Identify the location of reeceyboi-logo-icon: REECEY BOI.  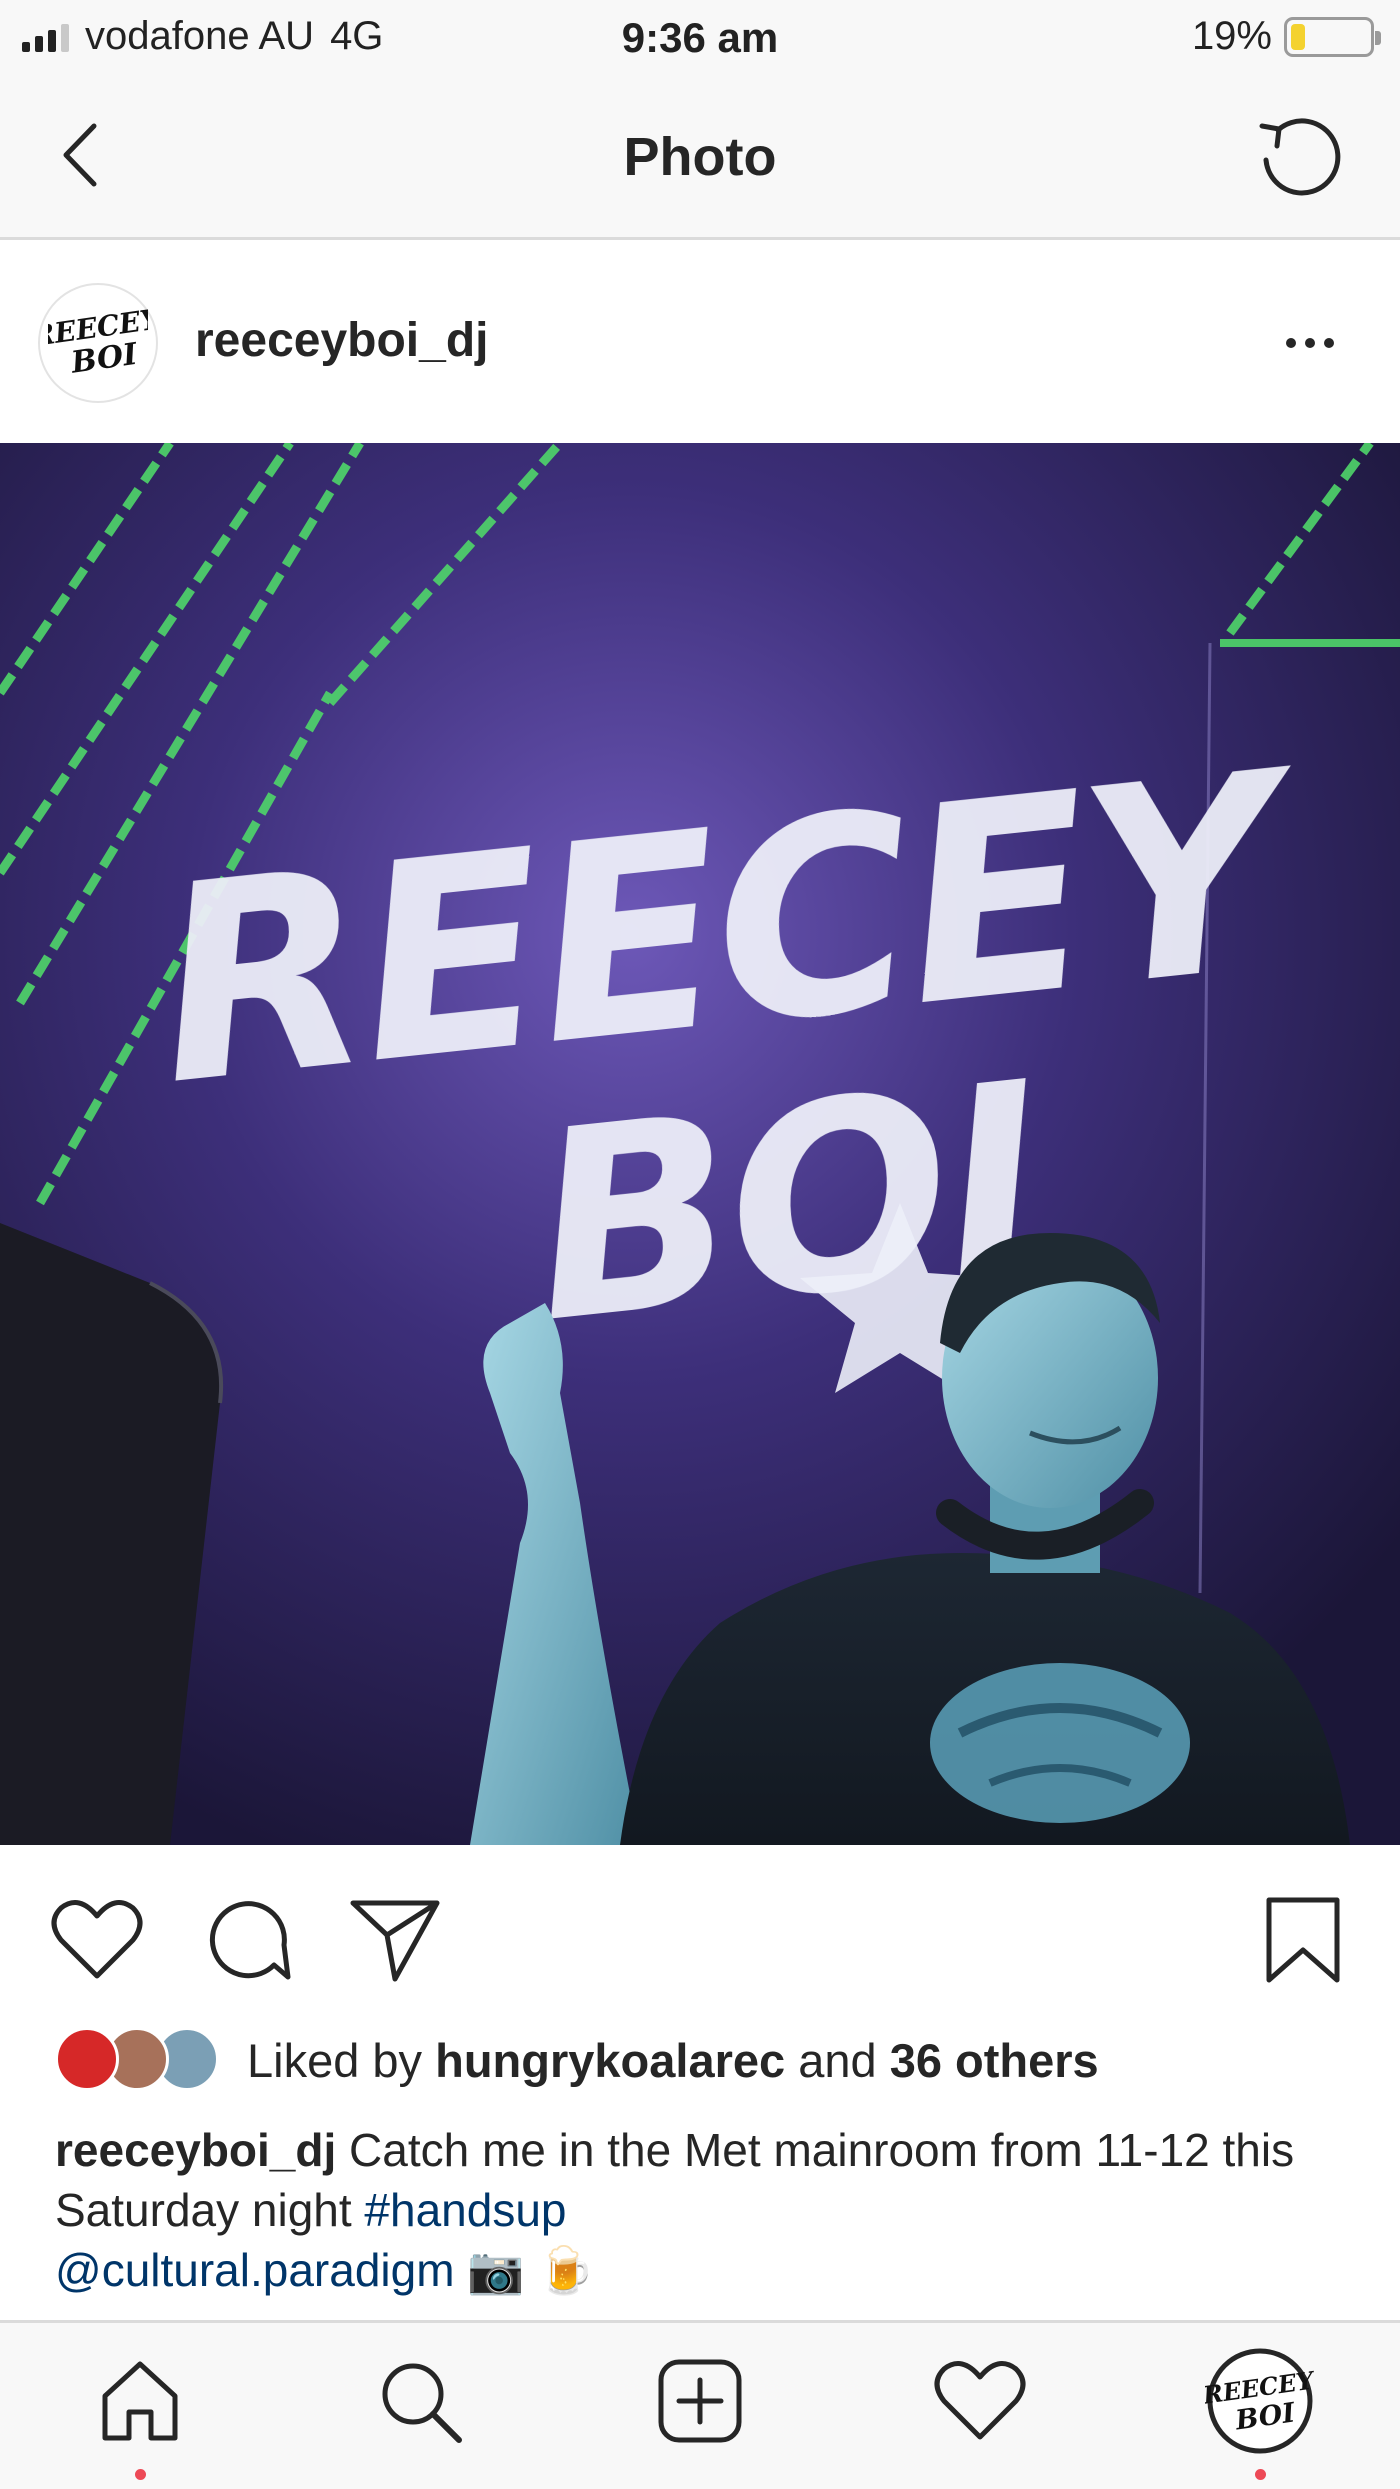
(98, 341).